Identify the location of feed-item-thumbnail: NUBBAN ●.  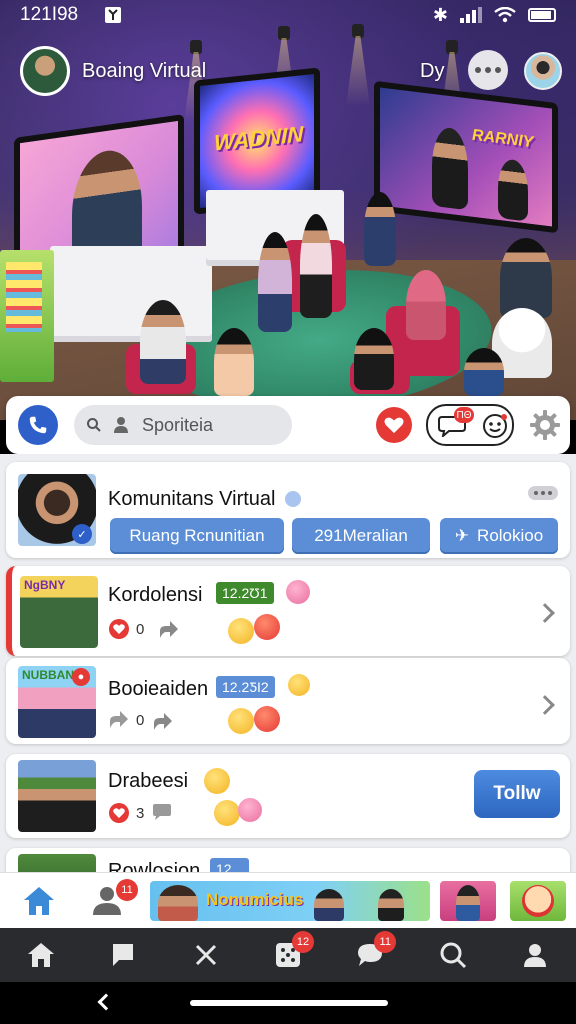
(57, 702).